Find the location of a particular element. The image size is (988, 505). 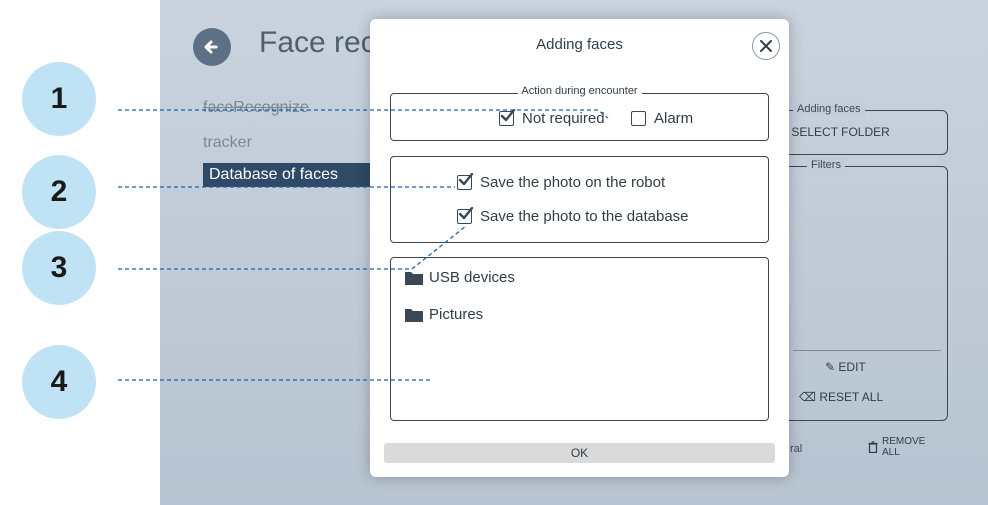

callout-badge-1: 1 is located at coordinates (59, 99).